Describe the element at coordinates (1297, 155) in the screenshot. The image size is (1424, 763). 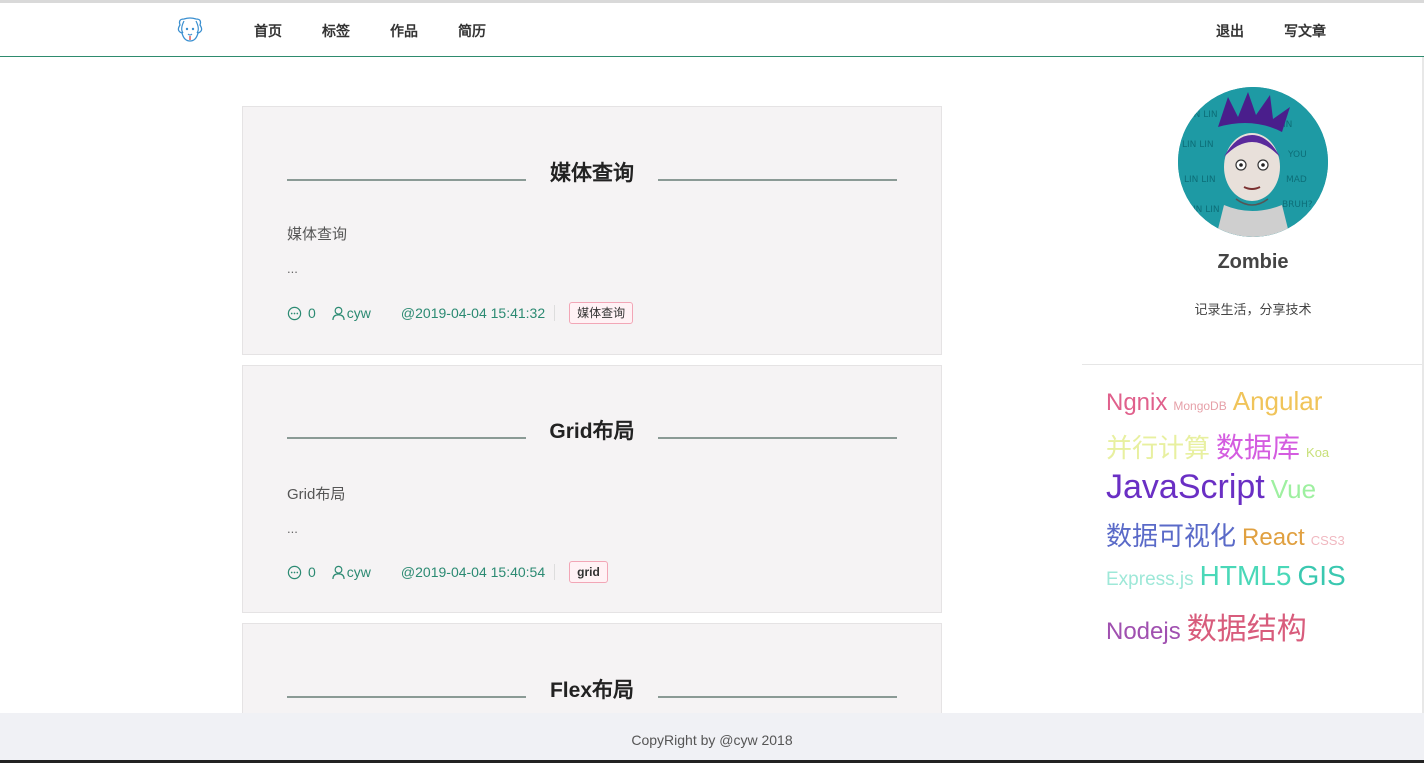
I see `svg-text: YOU` at that location.